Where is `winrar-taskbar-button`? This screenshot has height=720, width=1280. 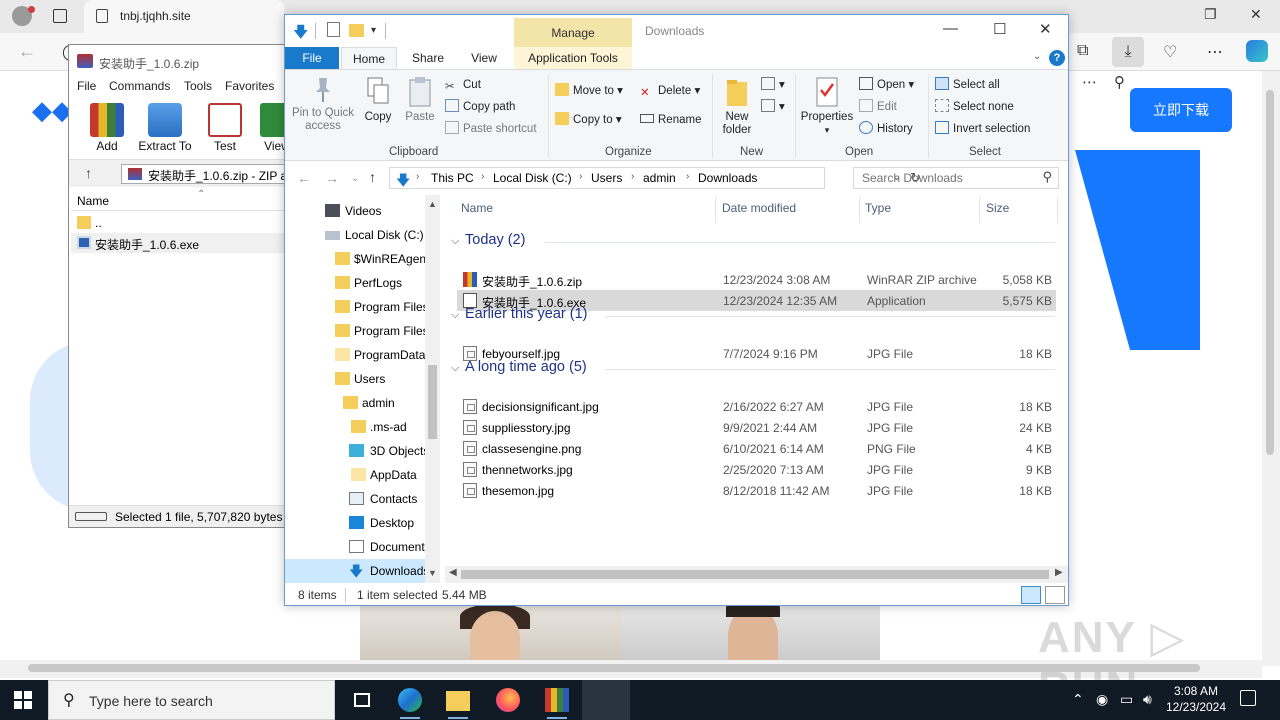 winrar-taskbar-button is located at coordinates (557, 700).